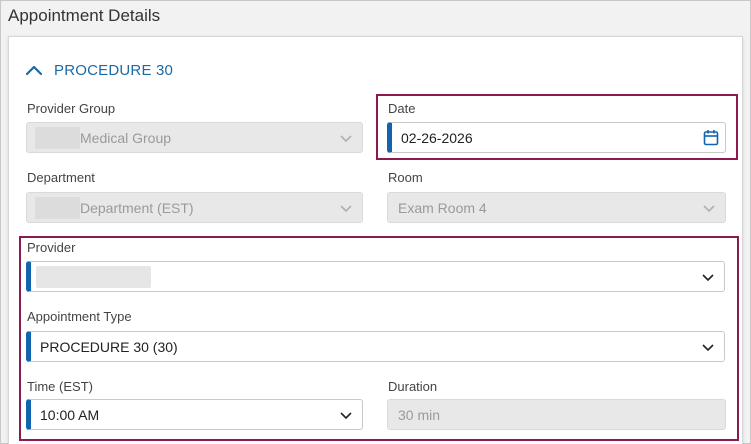  I want to click on duration-field: 30 min, so click(556, 414).